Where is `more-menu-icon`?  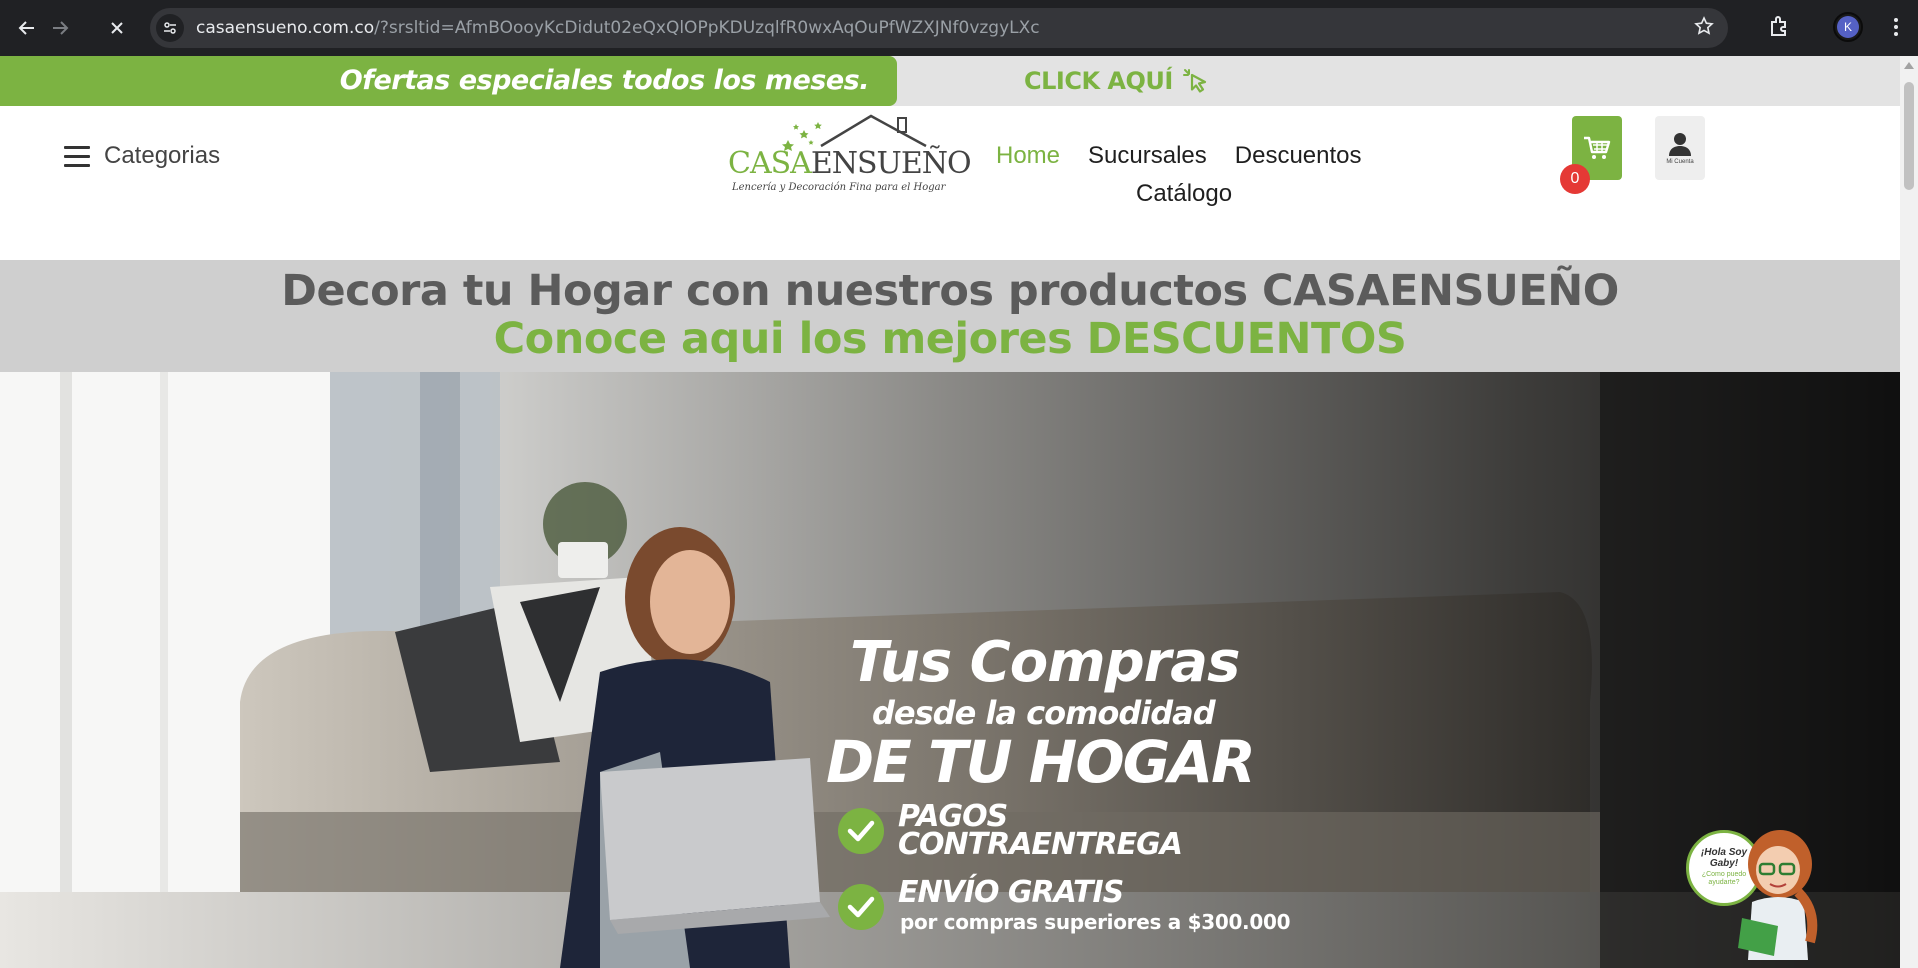 more-menu-icon is located at coordinates (1896, 27).